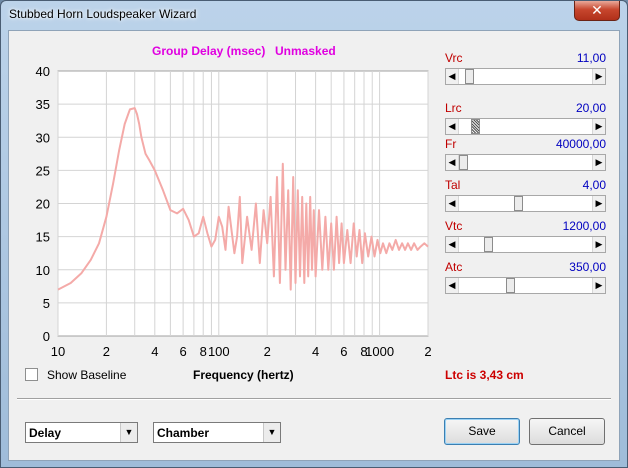  Describe the element at coordinates (525, 126) in the screenshot. I see `slider-lrc: ◀ ▶` at that location.